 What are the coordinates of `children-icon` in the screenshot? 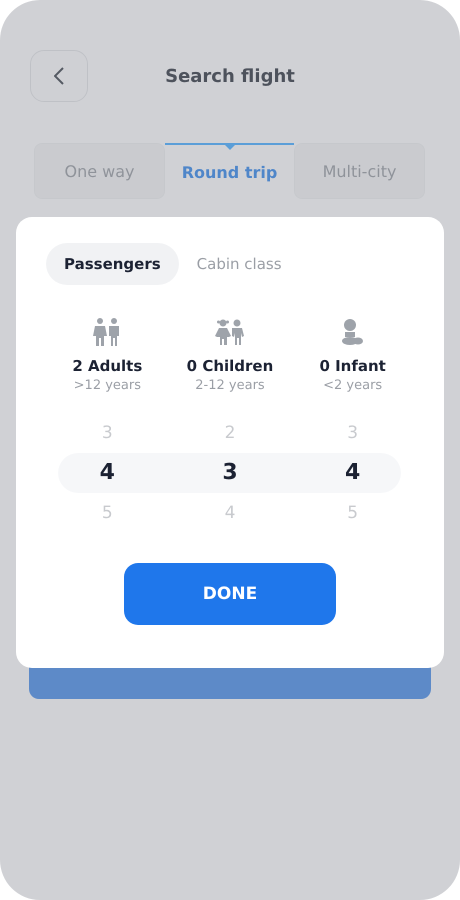 It's located at (229, 332).